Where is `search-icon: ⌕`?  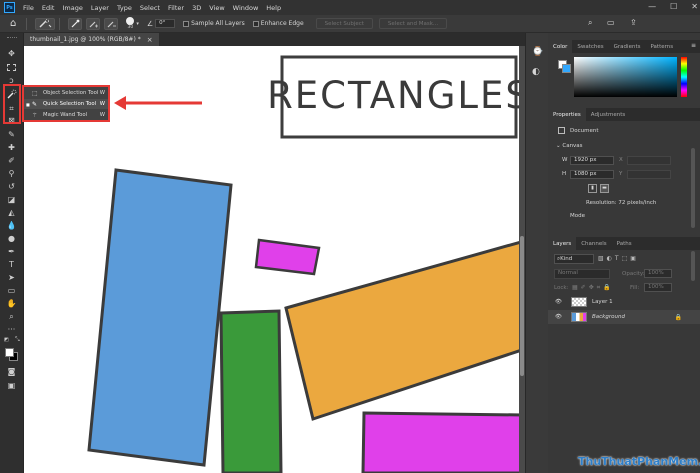
search-icon: ⌕ is located at coordinates (590, 23).